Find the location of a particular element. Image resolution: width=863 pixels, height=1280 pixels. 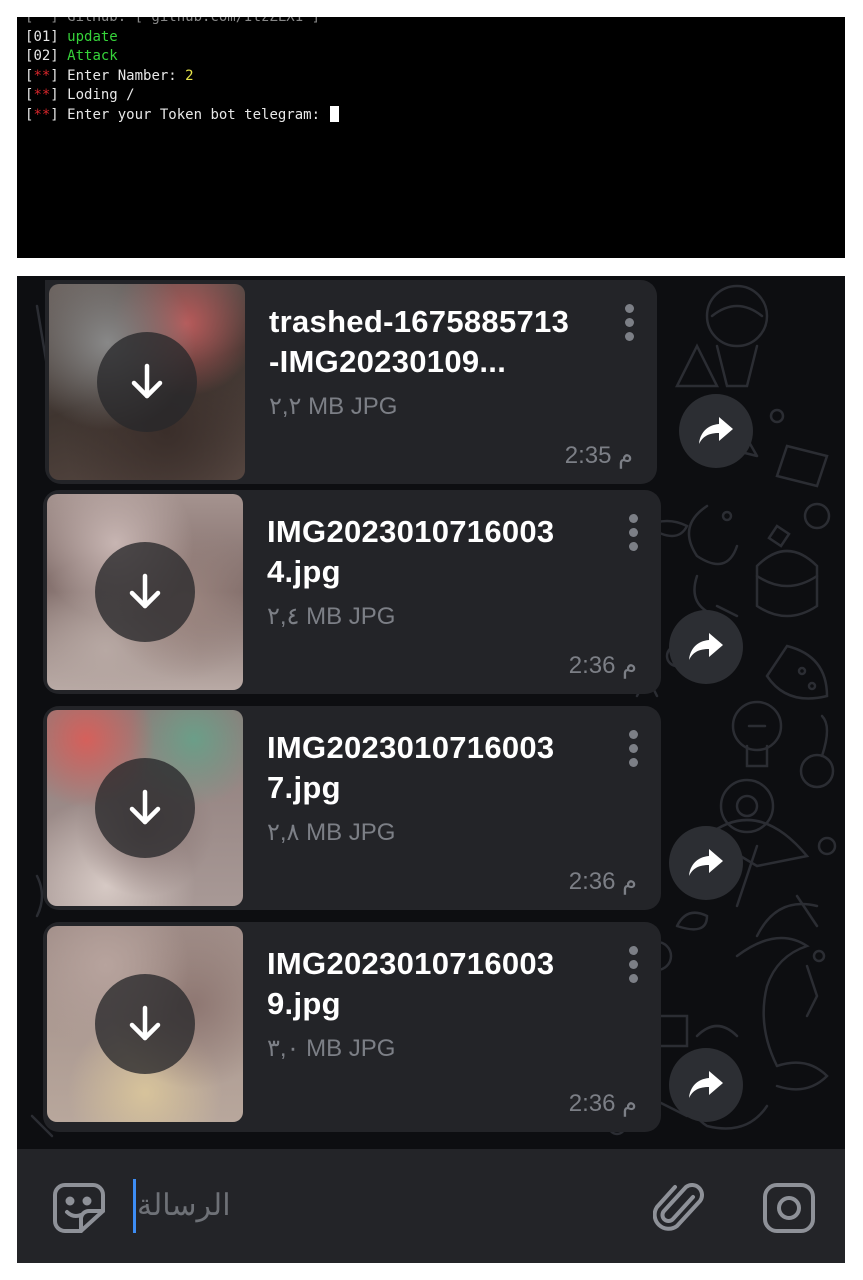

terminal-prompt-line: [**] Enter your Token bot telegram: is located at coordinates (182, 115).